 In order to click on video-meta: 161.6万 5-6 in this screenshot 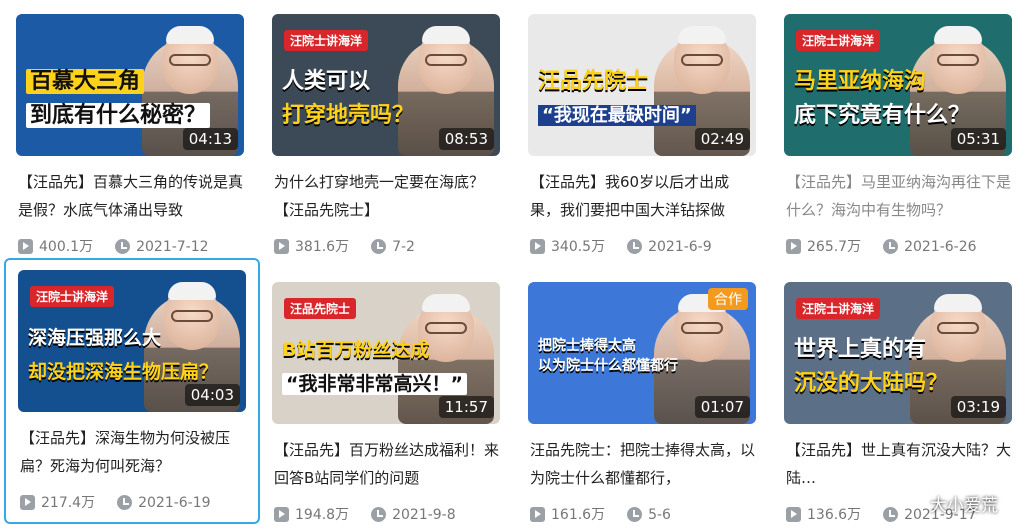, I will do `click(643, 514)`.